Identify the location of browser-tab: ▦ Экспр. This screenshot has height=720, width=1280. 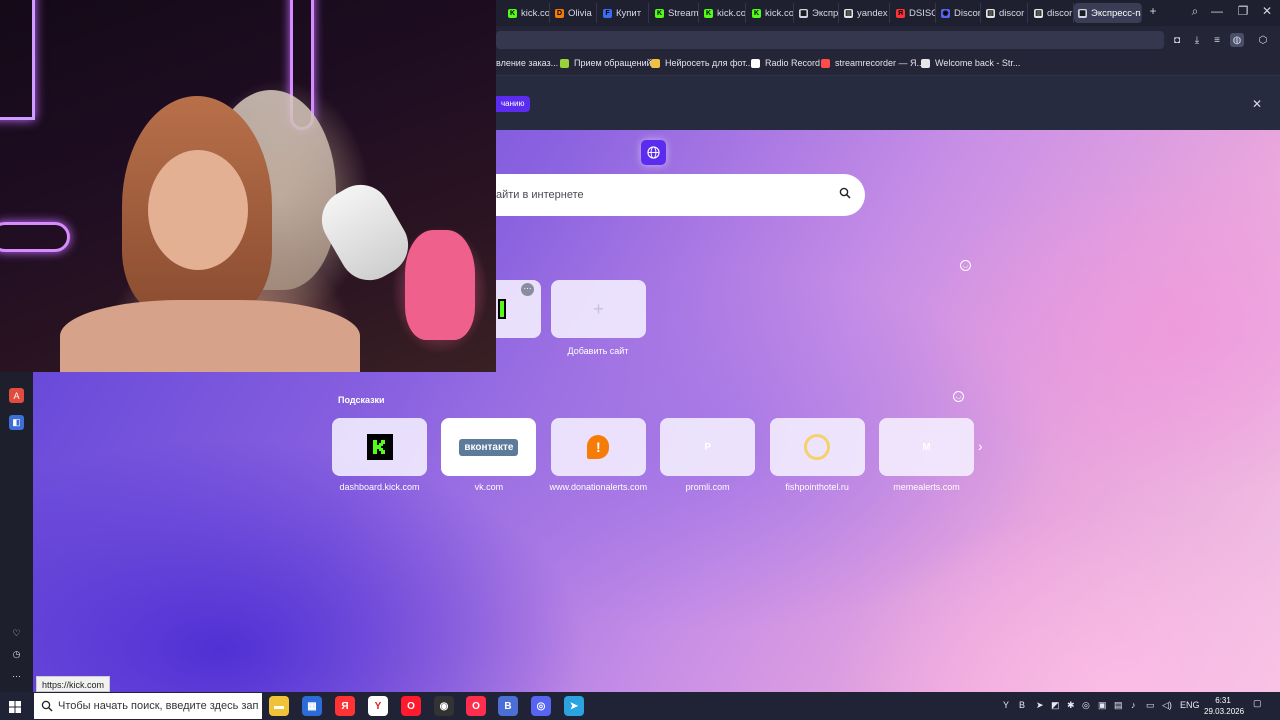
(817, 13).